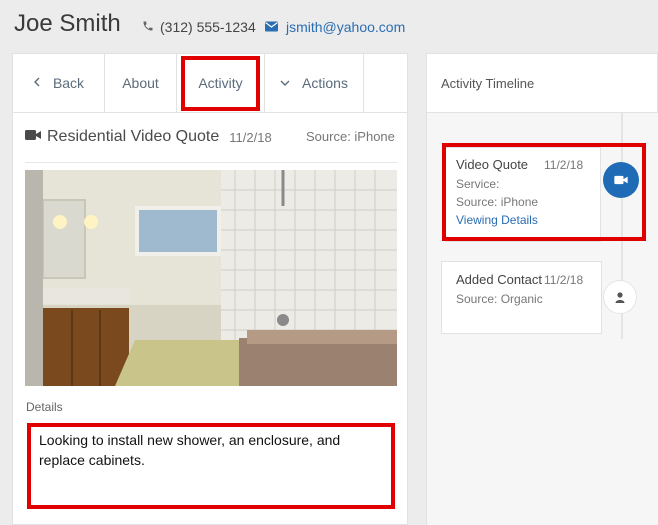 This screenshot has width=658, height=525. I want to click on person-icon, so click(620, 297).